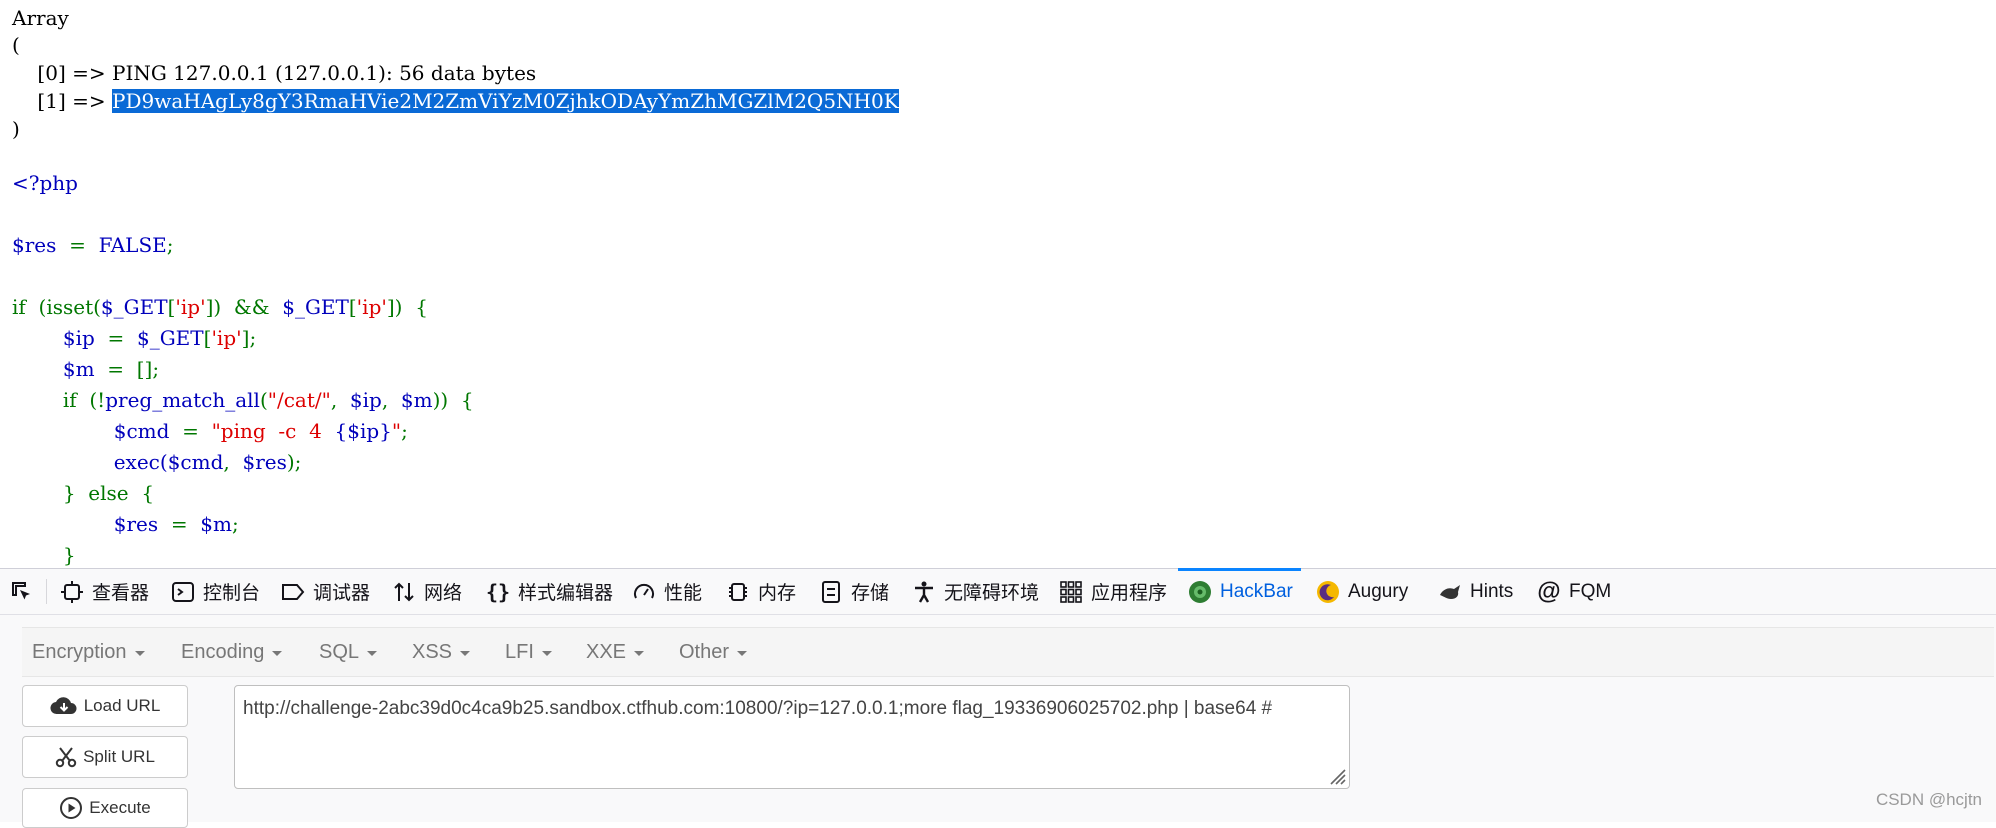  I want to click on code-token: ", so click(396, 431).